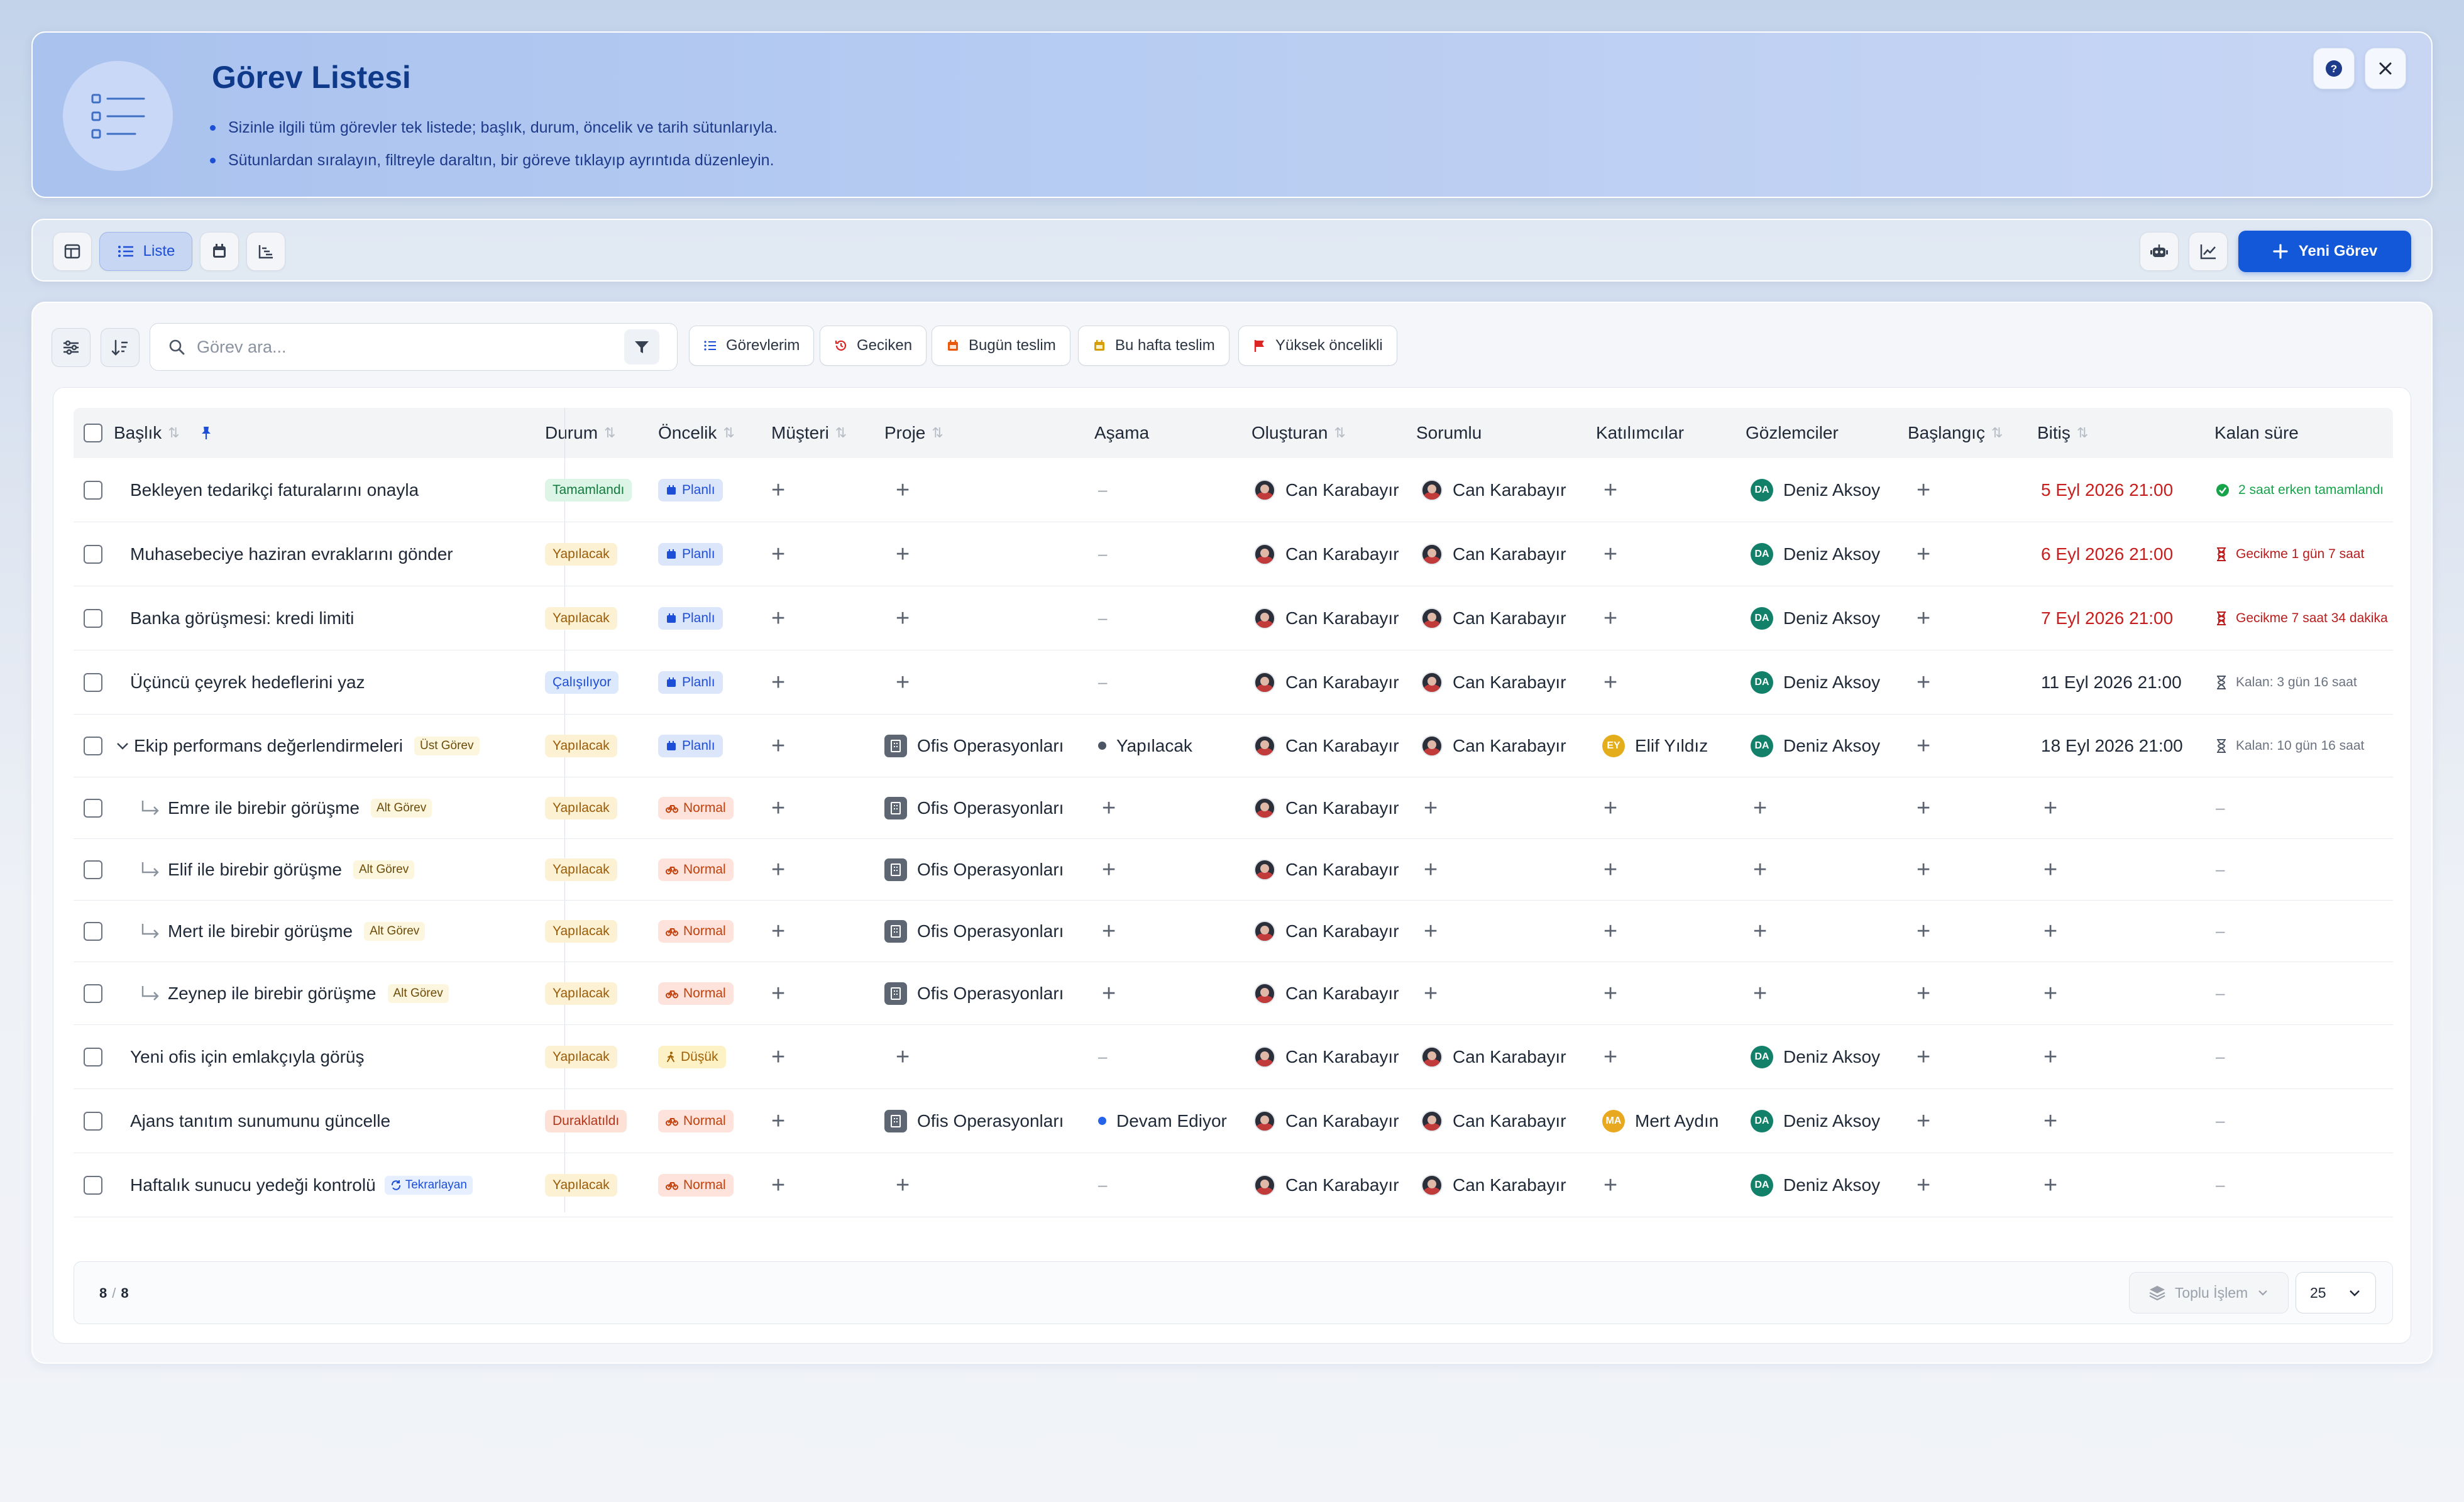 The width and height of the screenshot is (2464, 1502). What do you see at coordinates (2159, 251) in the screenshot?
I see `automation-button` at bounding box center [2159, 251].